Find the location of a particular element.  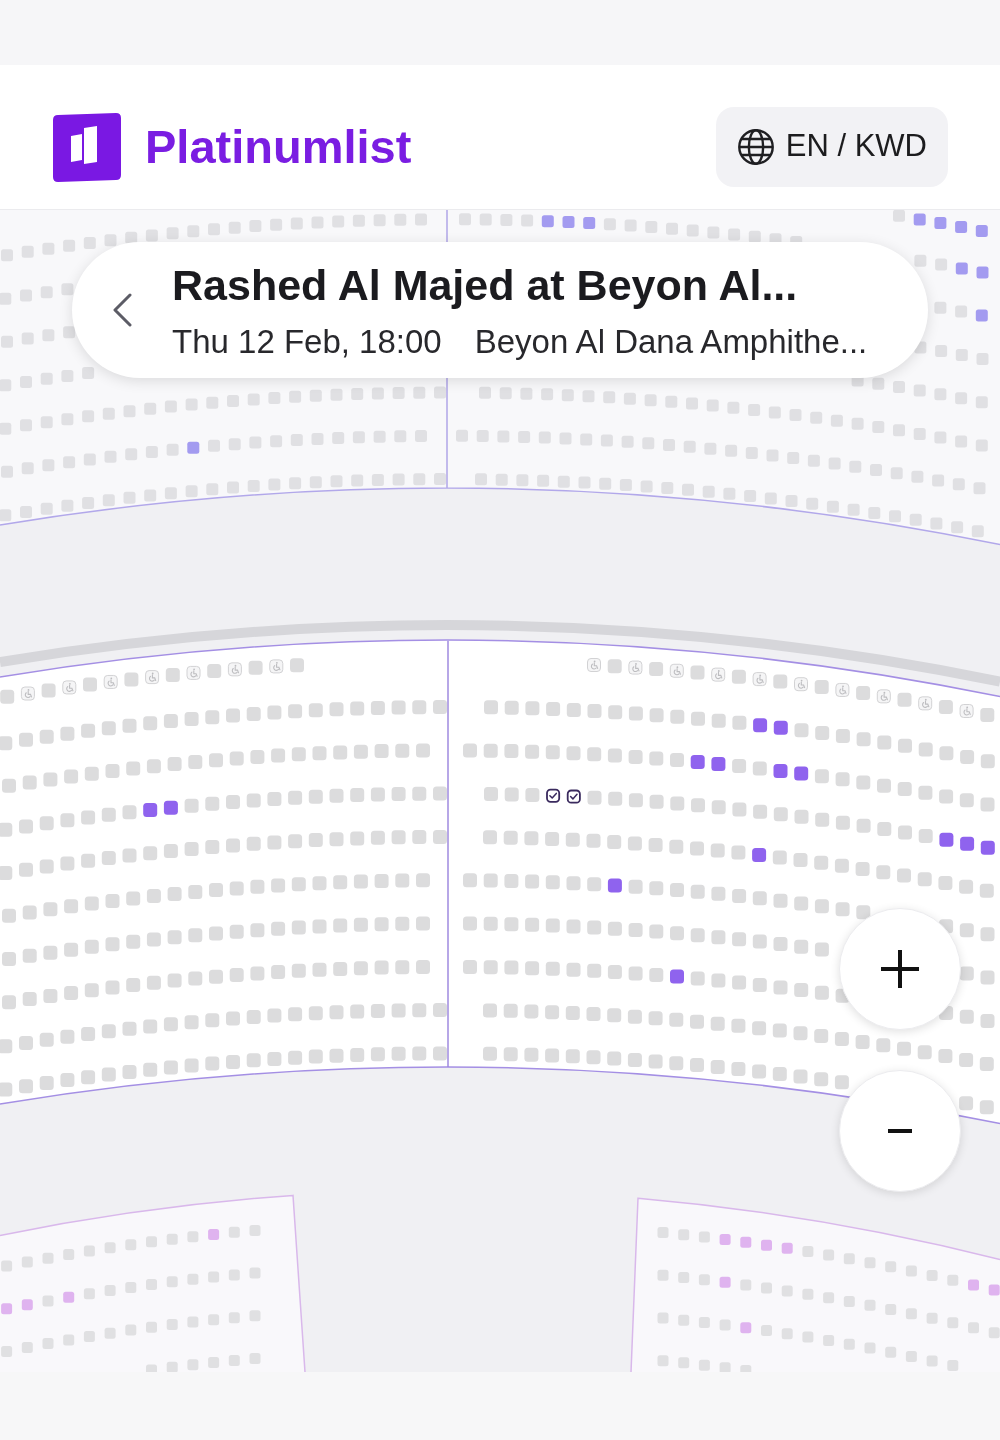

language-currency-button: EN / KWD is located at coordinates (831, 146).